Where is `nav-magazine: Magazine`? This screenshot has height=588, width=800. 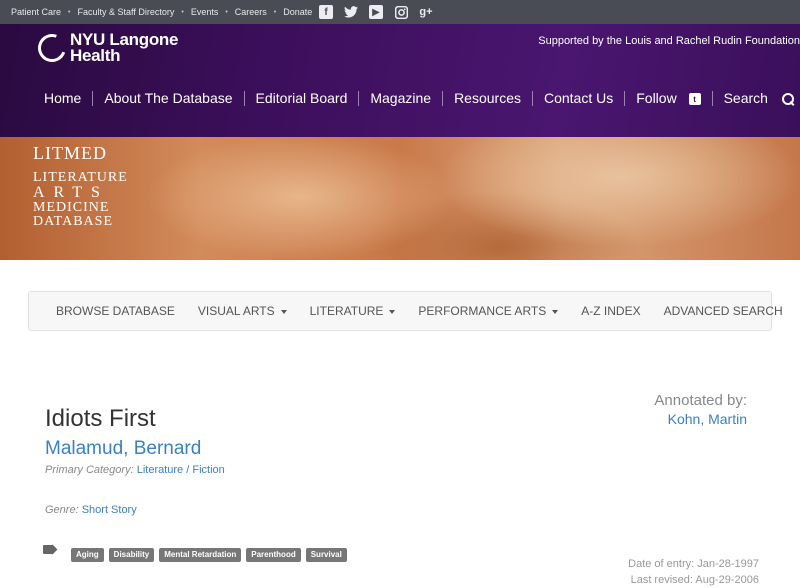 nav-magazine: Magazine is located at coordinates (400, 98).